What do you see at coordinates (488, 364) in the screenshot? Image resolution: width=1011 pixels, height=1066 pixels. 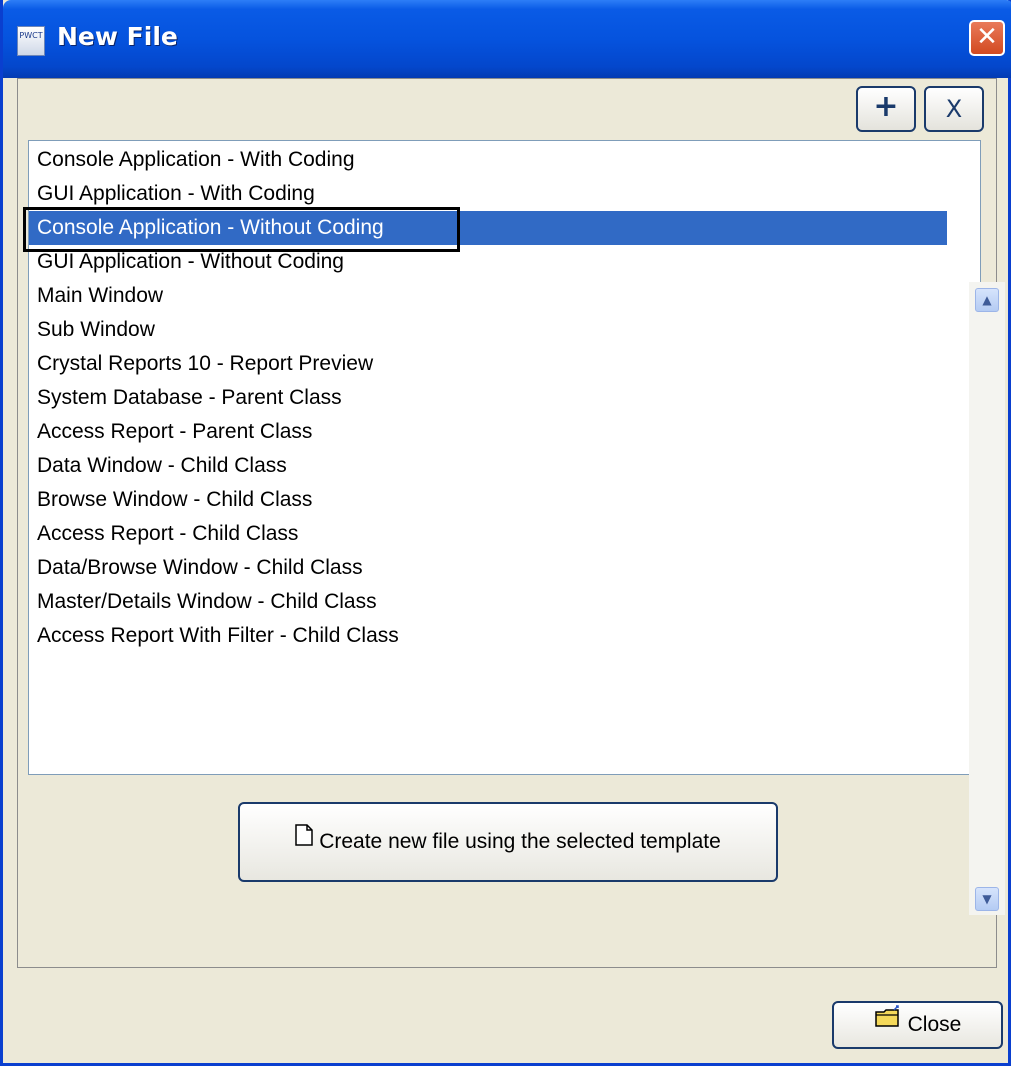 I see `list-item: Crystal Reports 10 - Report Preview` at bounding box center [488, 364].